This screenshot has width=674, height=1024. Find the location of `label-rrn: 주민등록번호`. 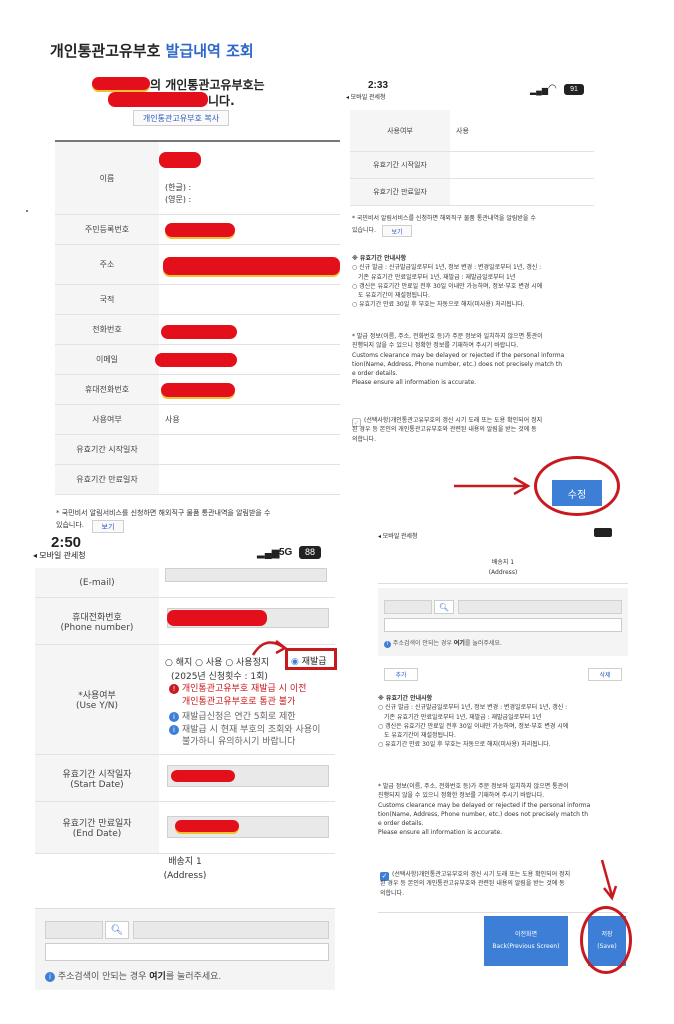

label-rrn: 주민등록번호 is located at coordinates (107, 229).